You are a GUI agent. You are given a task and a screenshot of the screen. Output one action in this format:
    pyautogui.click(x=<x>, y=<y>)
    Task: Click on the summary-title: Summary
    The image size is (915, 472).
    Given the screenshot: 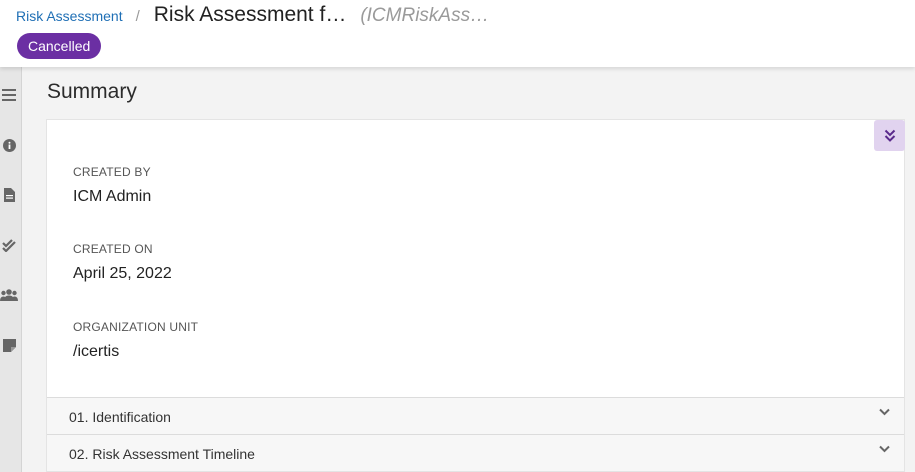 What is the action you would take?
    pyautogui.click(x=92, y=91)
    